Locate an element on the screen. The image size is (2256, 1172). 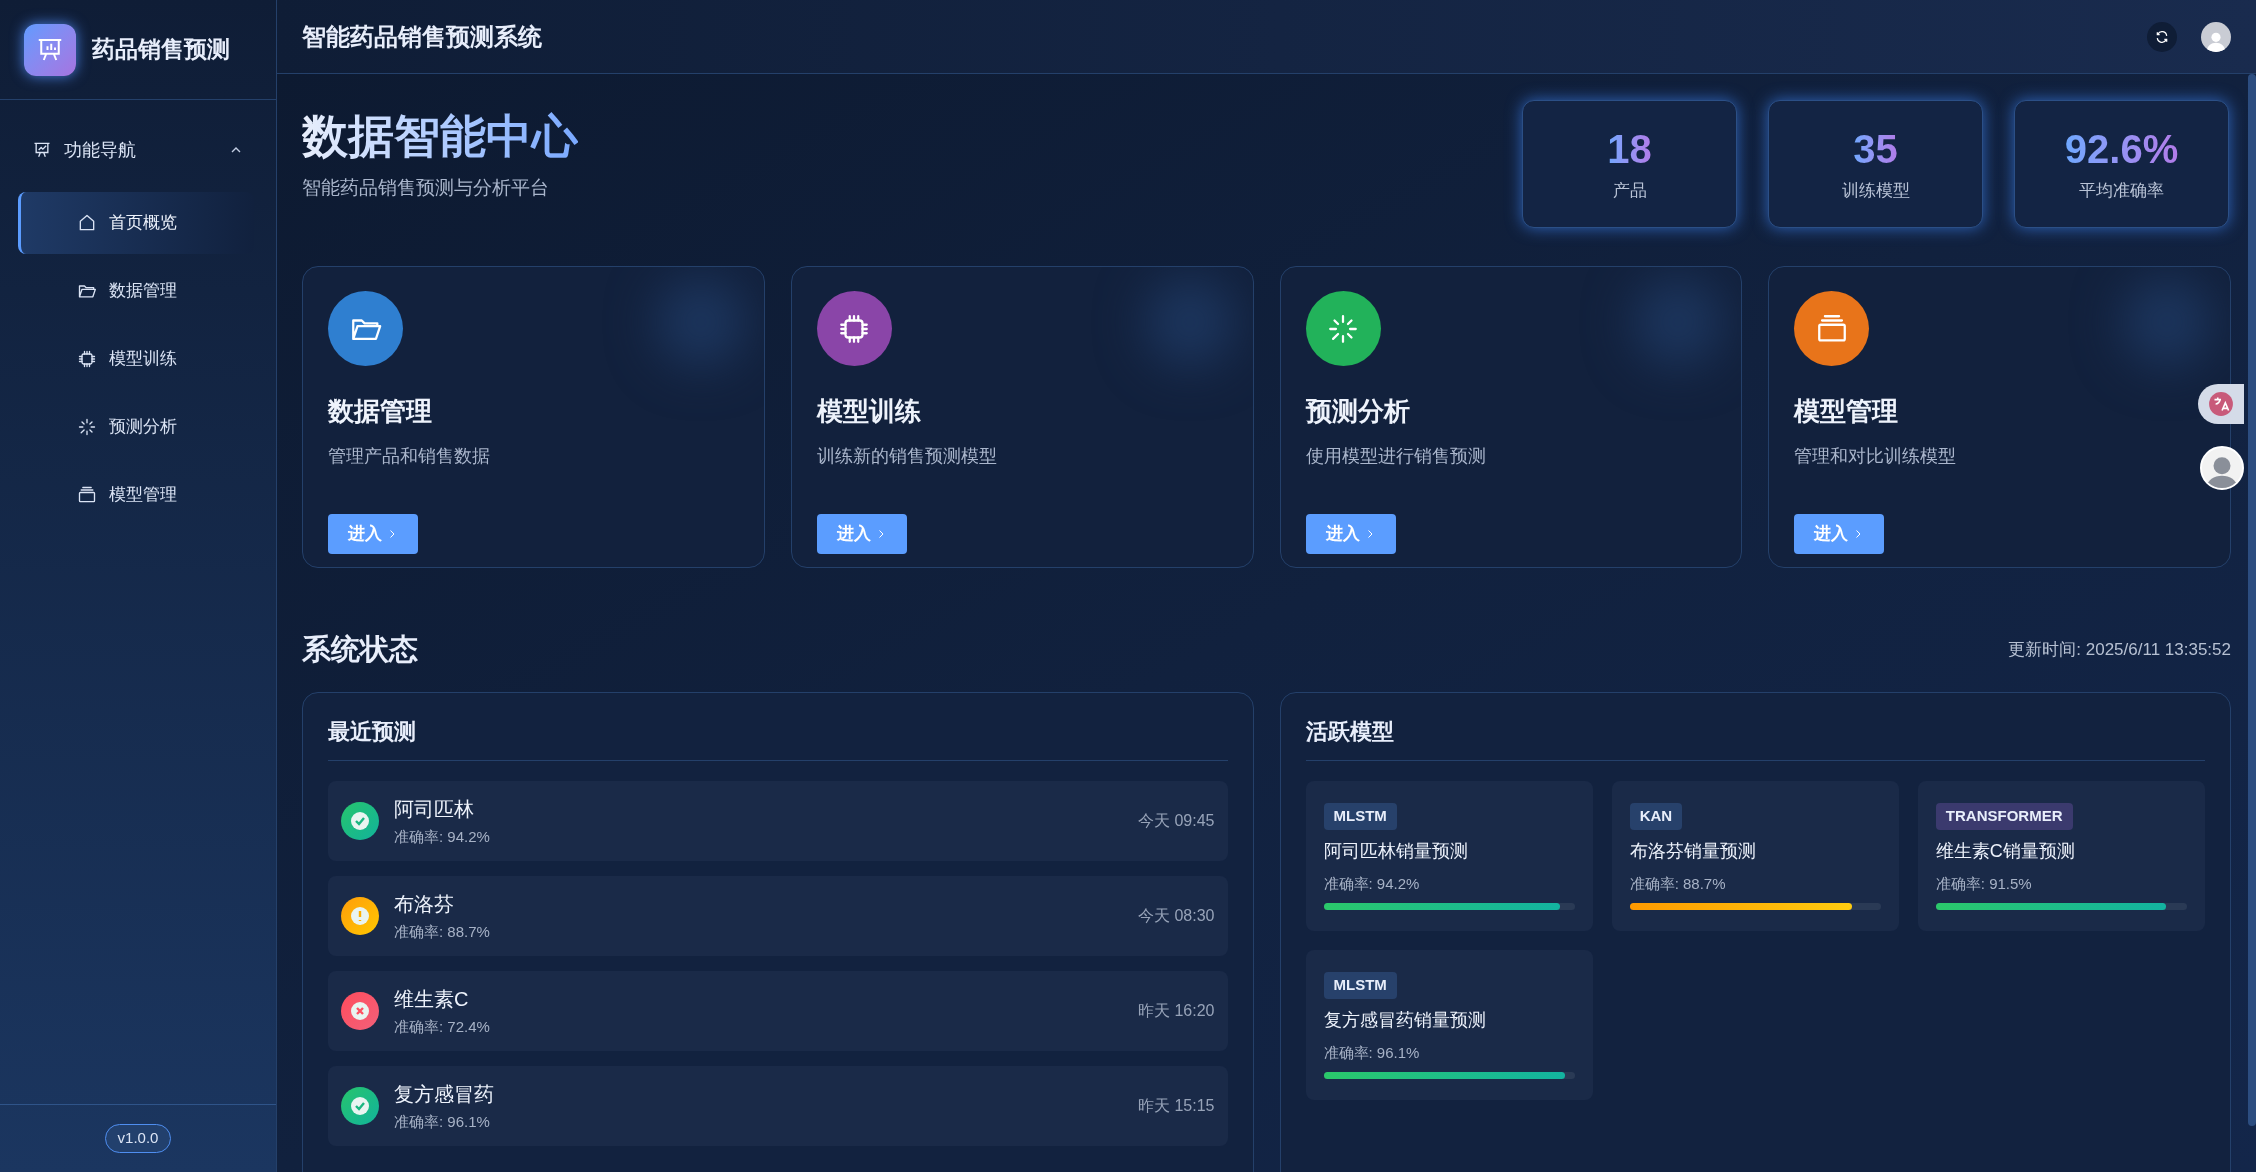
model-card: MLSTM 复方感冒药销量预测 准确率: 96.1% is located at coordinates (1449, 1025).